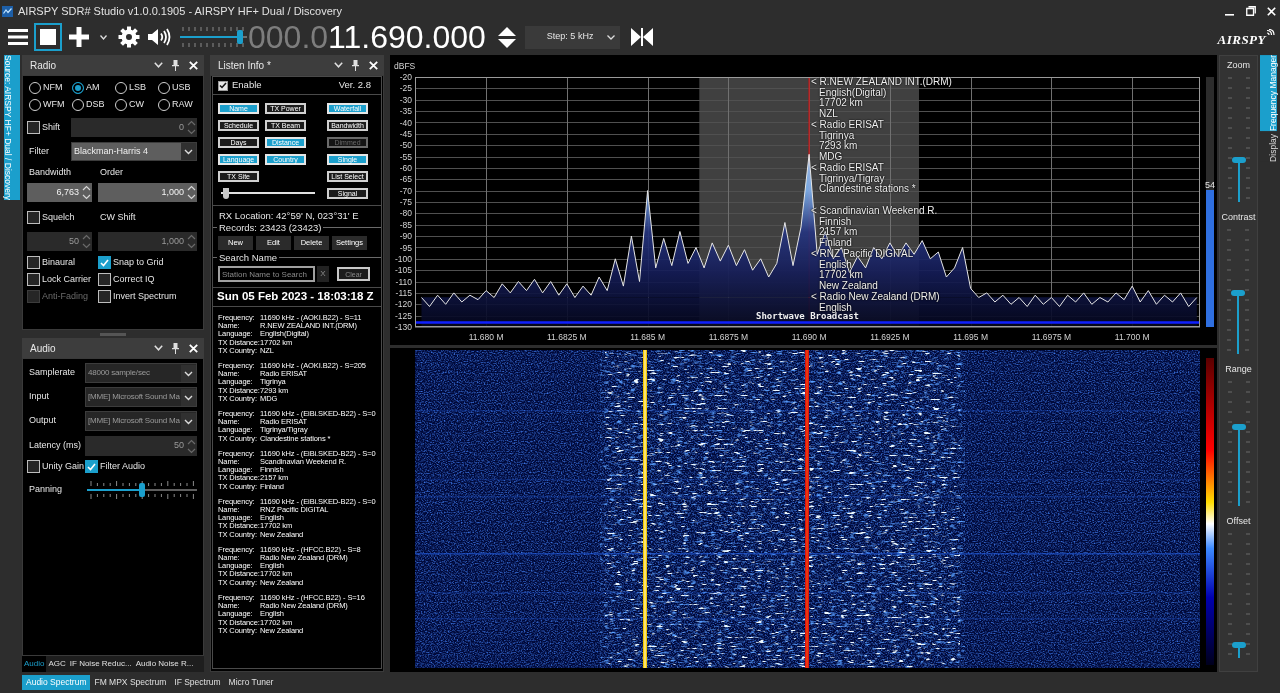  I want to click on timestamp: Sun 05 Feb 2023 - 18:03:18 Z, so click(295, 297).